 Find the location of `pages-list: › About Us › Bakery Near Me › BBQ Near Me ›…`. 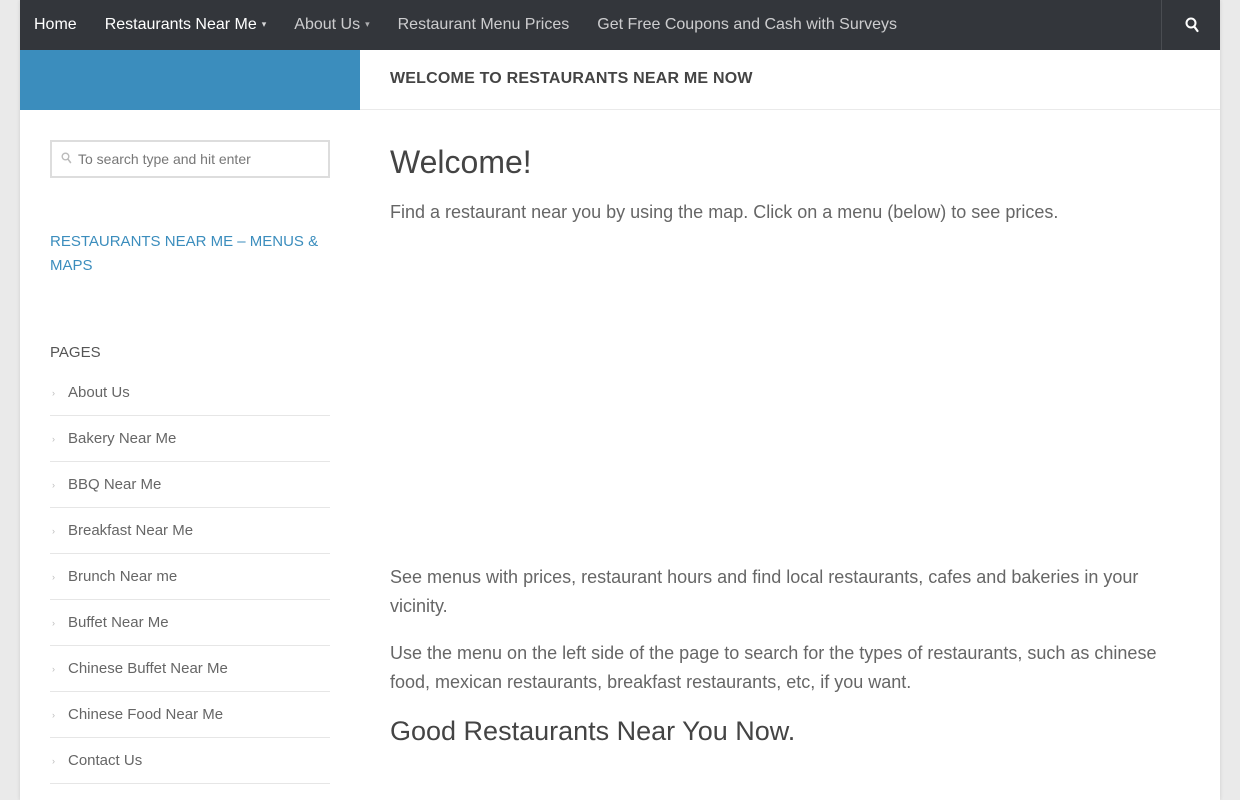

pages-list: › About Us › Bakery Near Me › BBQ Near Me ›… is located at coordinates (190, 577).